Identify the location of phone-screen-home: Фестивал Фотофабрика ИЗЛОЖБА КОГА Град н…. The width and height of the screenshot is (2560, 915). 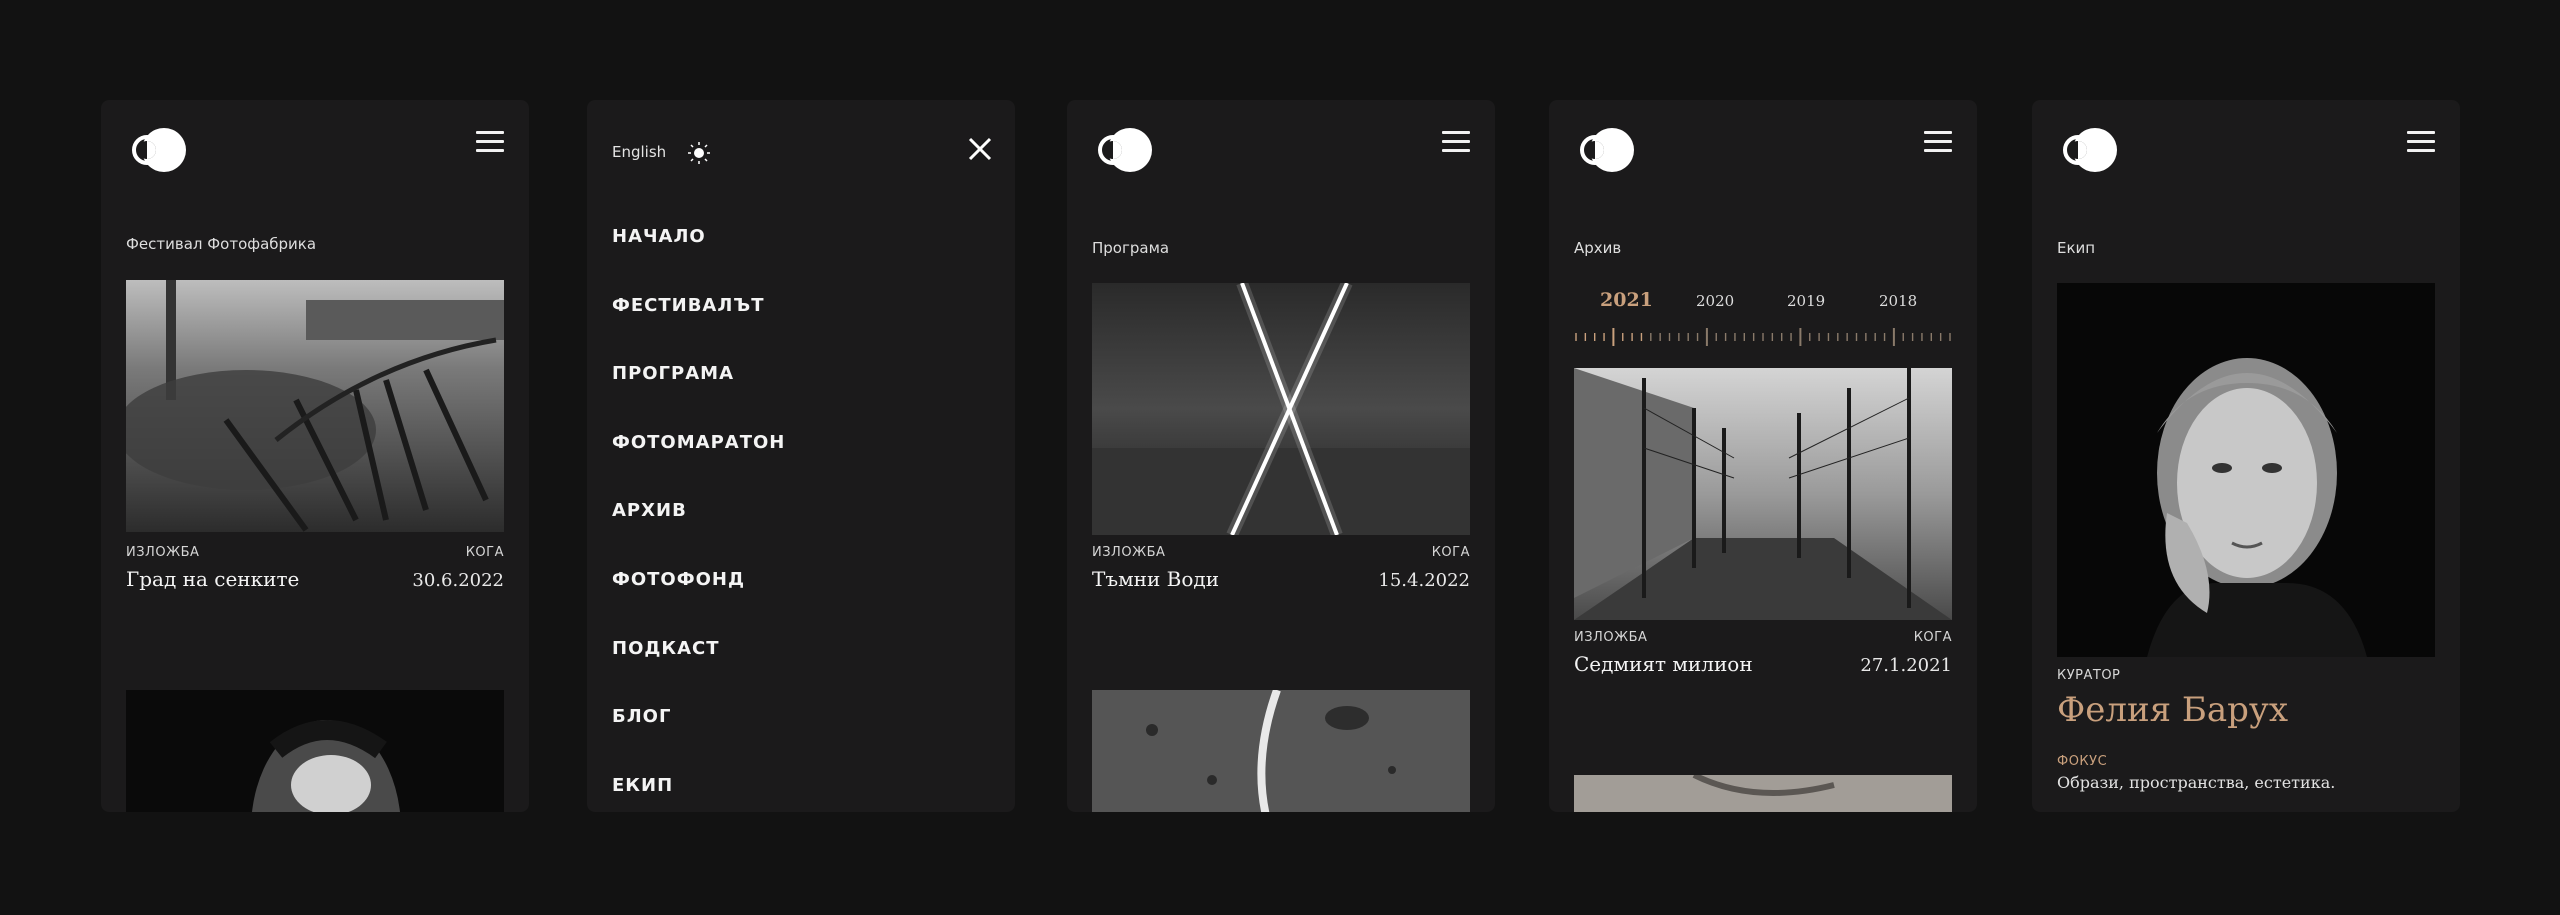
(315, 456).